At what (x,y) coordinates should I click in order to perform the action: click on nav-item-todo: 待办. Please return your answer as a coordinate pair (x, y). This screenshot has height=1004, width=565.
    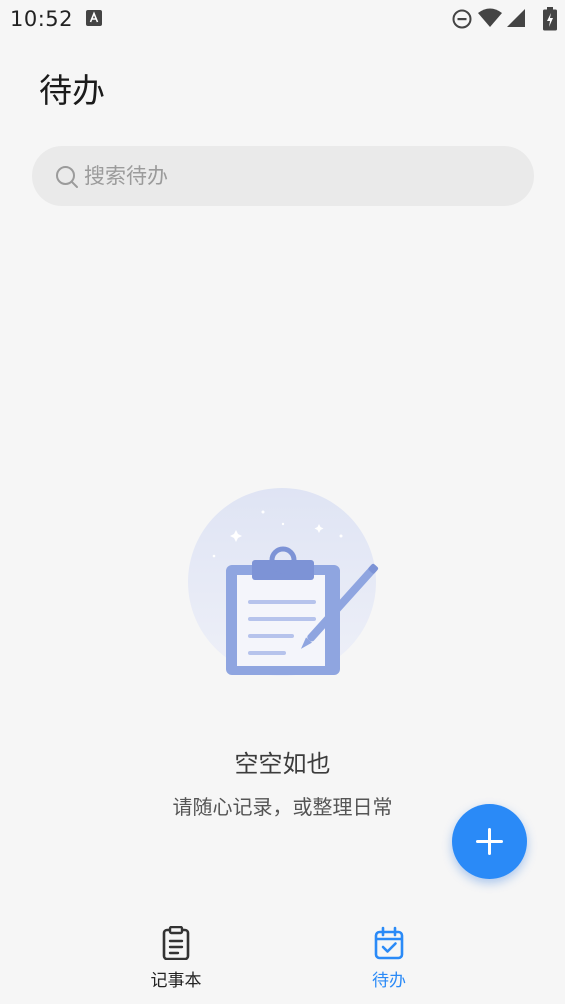
    Looking at the image, I should click on (389, 961).